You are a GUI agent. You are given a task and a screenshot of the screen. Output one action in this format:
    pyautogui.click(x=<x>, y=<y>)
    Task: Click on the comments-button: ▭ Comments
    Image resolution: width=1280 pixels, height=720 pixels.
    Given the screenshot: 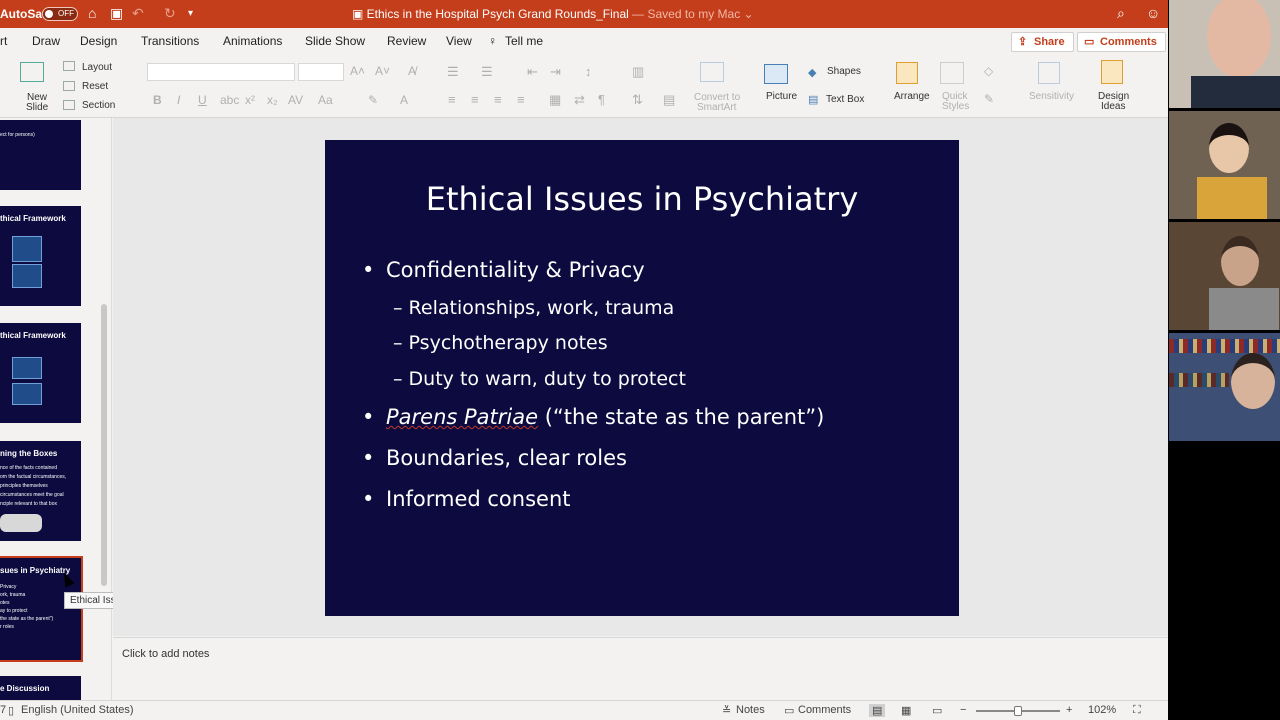 What is the action you would take?
    pyautogui.click(x=1121, y=42)
    